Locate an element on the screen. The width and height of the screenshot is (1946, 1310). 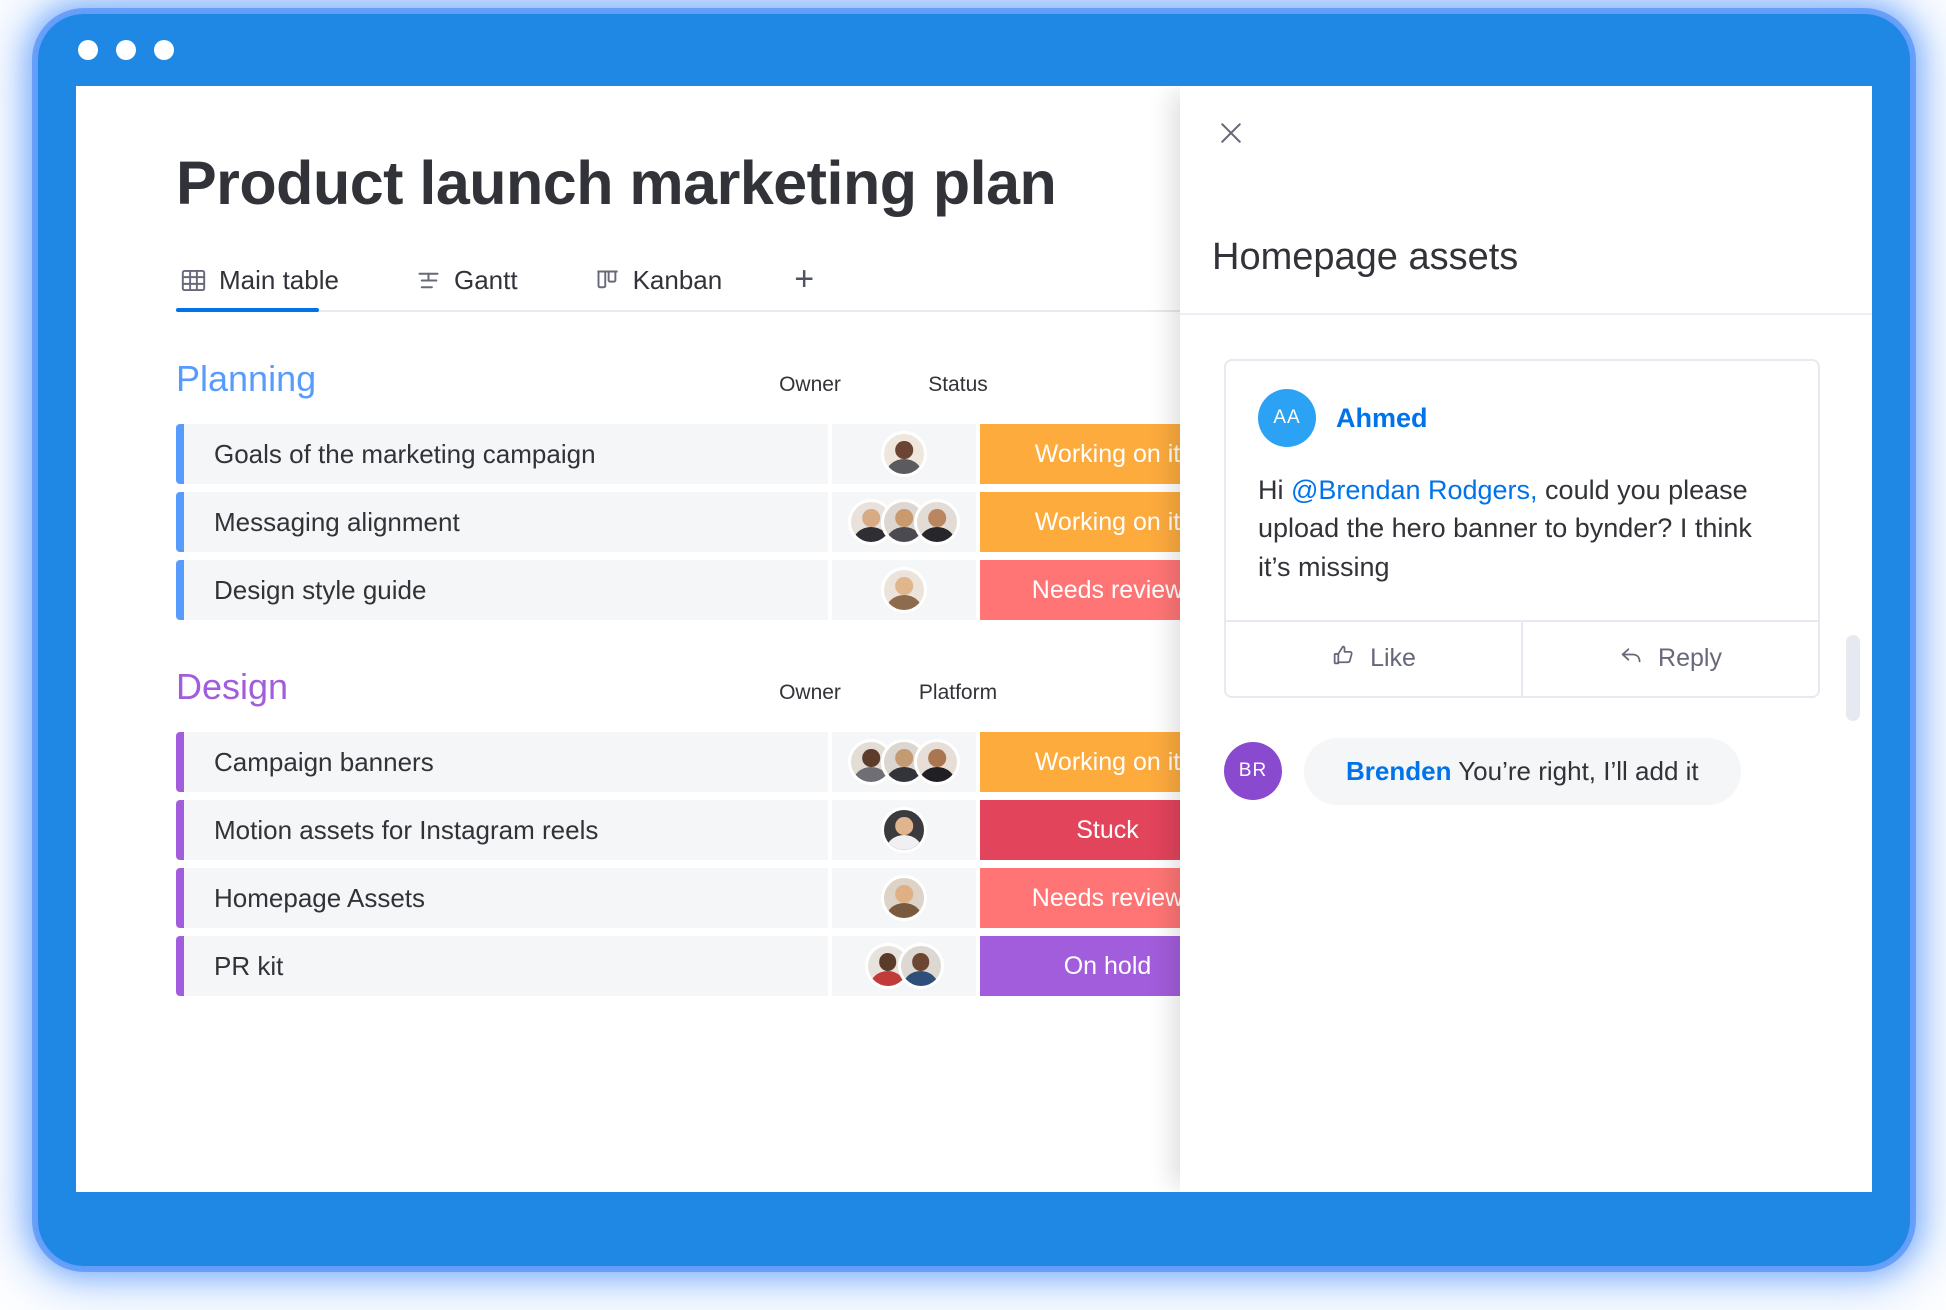
reply-button: Reply is located at coordinates (1669, 658).